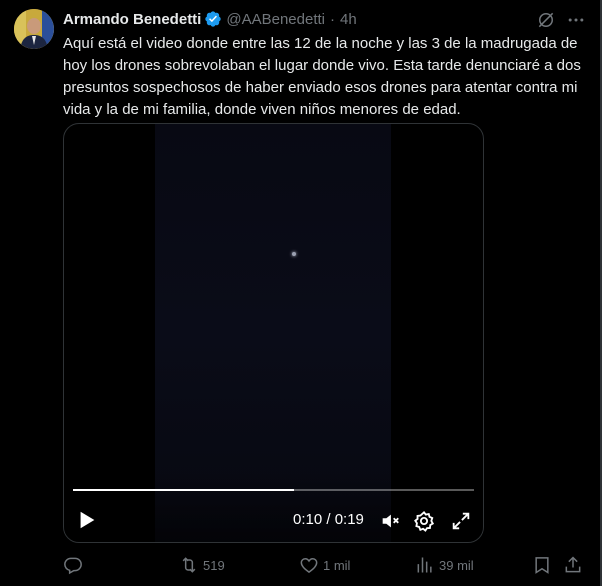 The image size is (602, 586). What do you see at coordinates (213, 19) in the screenshot?
I see `verified-badge-icon` at bounding box center [213, 19].